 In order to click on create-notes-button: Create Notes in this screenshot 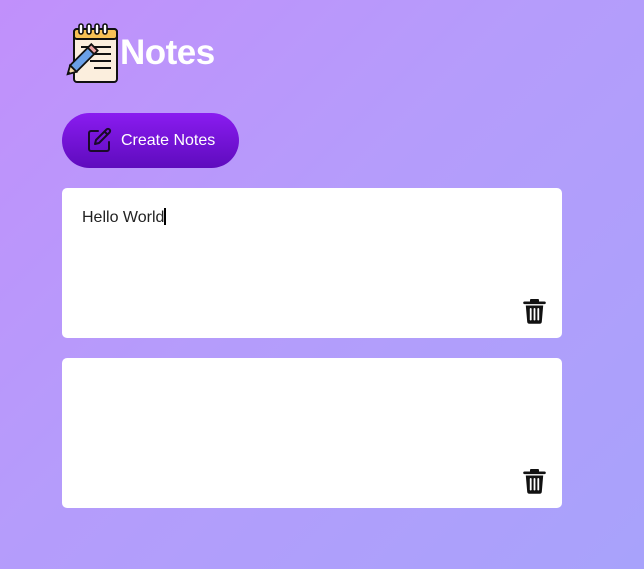, I will do `click(150, 140)`.